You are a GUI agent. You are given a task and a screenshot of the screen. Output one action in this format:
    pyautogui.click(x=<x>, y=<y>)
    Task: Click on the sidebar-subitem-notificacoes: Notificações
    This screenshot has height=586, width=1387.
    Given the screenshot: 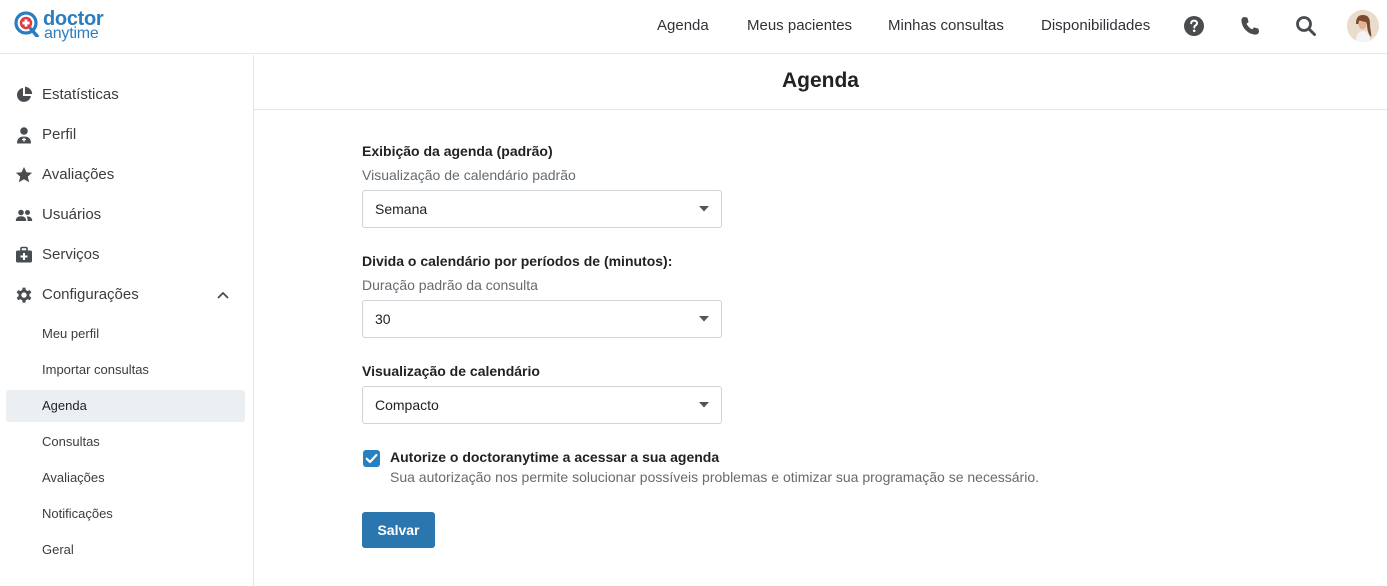 What is the action you would take?
    pyautogui.click(x=125, y=514)
    